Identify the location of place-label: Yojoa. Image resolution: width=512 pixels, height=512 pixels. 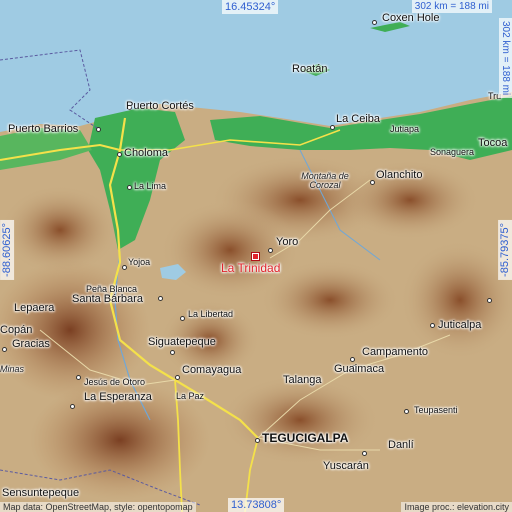
(139, 262).